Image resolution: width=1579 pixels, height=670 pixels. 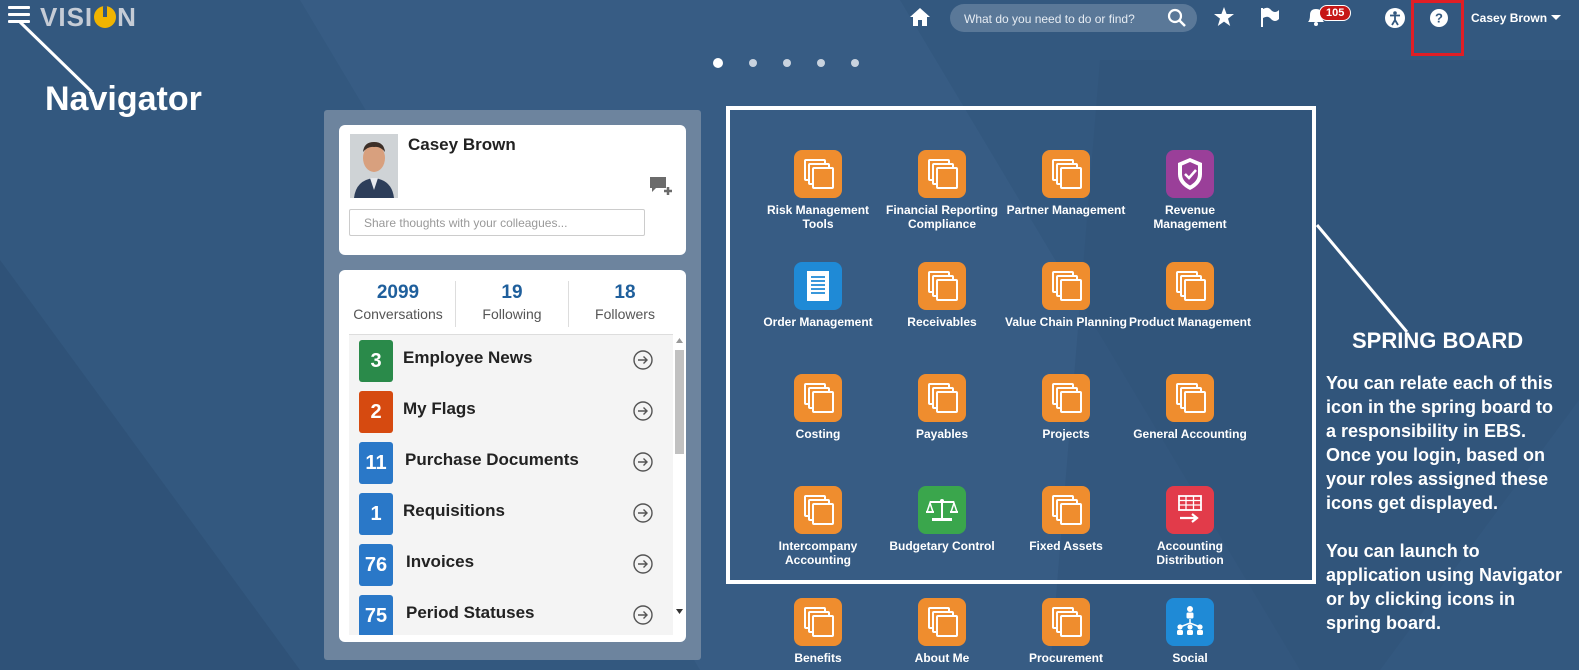 I want to click on scroll-down-icon, so click(x=679, y=611).